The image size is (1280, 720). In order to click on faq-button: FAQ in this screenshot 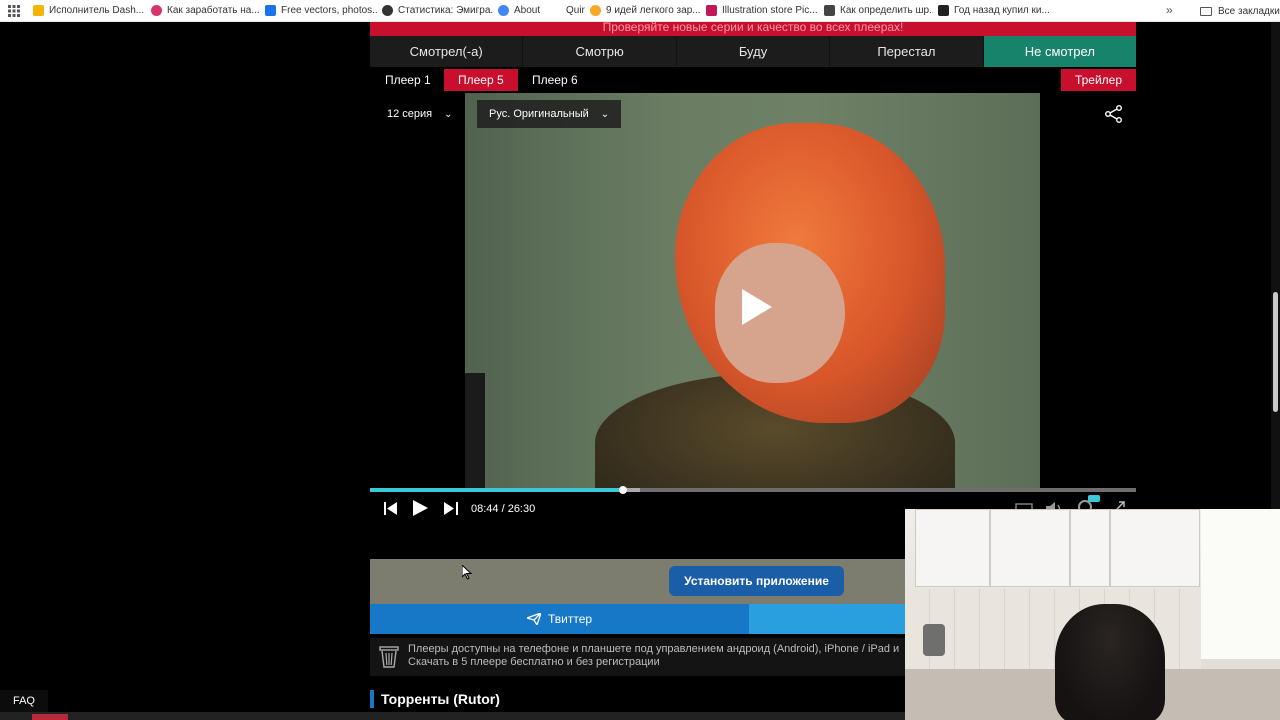, I will do `click(24, 701)`.